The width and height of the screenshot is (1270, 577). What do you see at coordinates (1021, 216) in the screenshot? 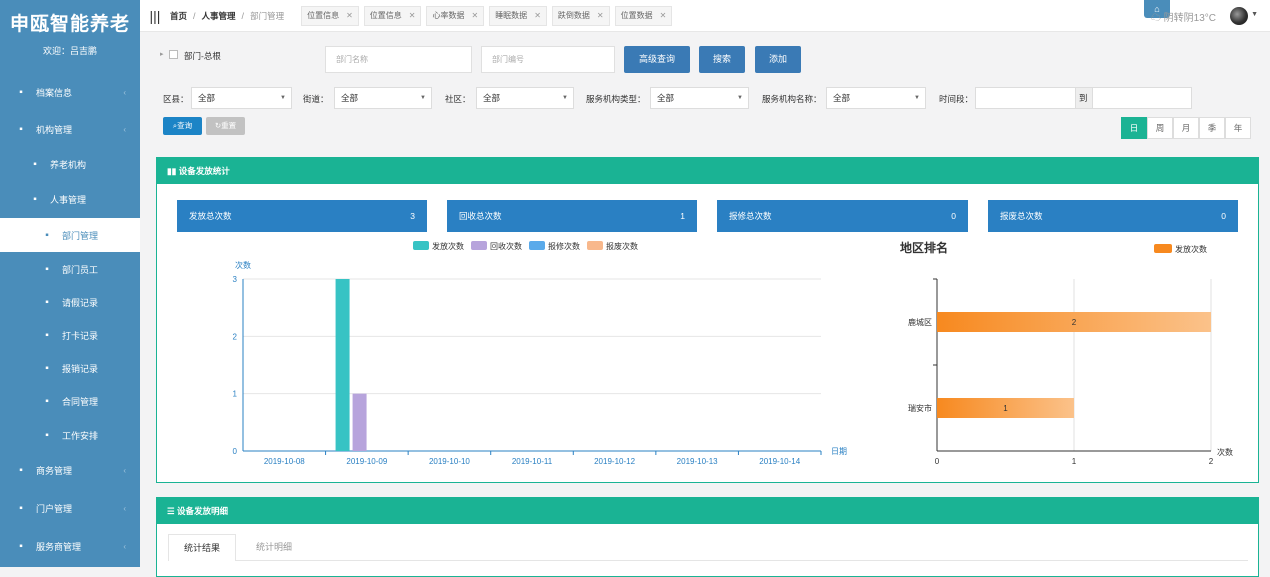
I see `stat-label: 报废总次数` at bounding box center [1021, 216].